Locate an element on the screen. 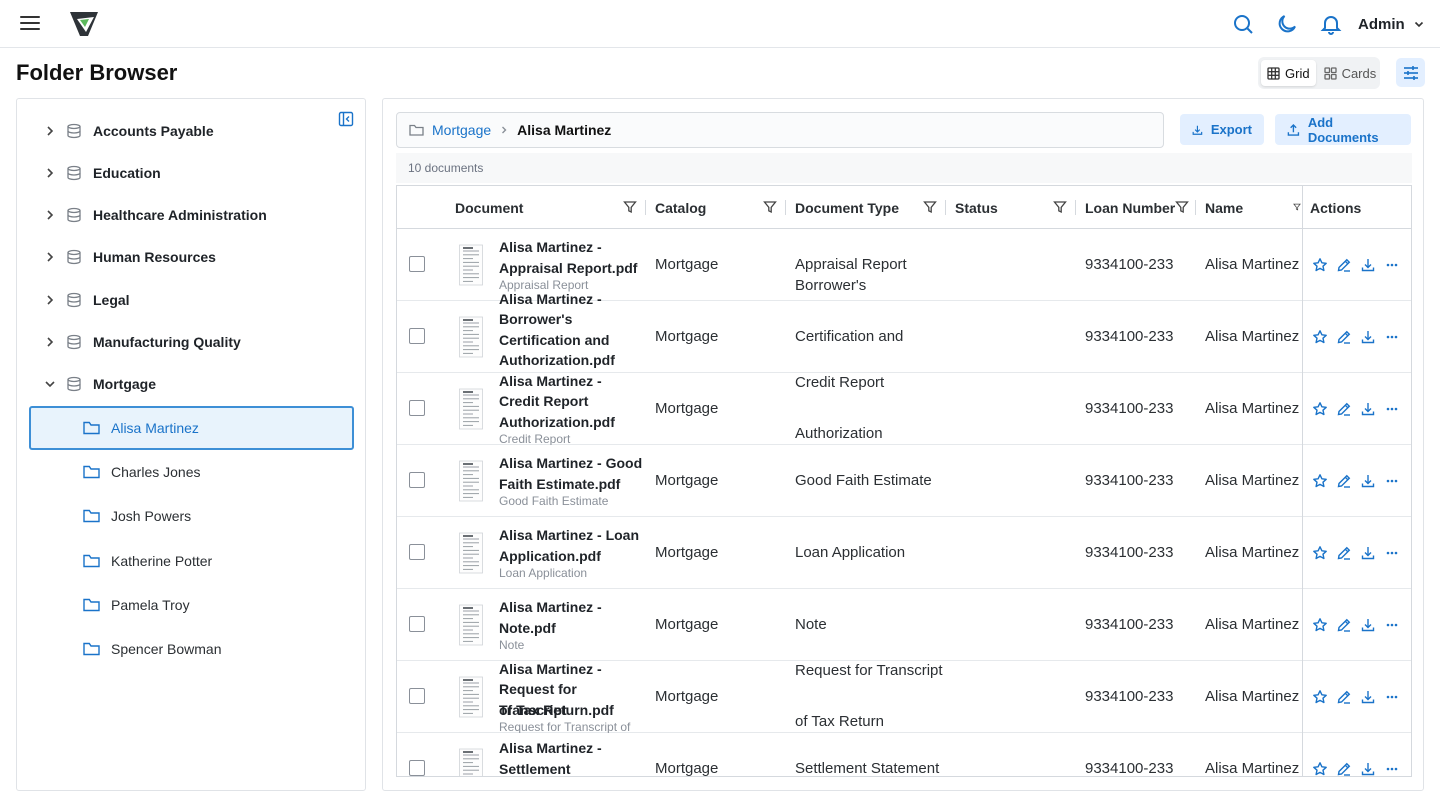  tree-group-item: Accounts Payable is located at coordinates (191, 131).